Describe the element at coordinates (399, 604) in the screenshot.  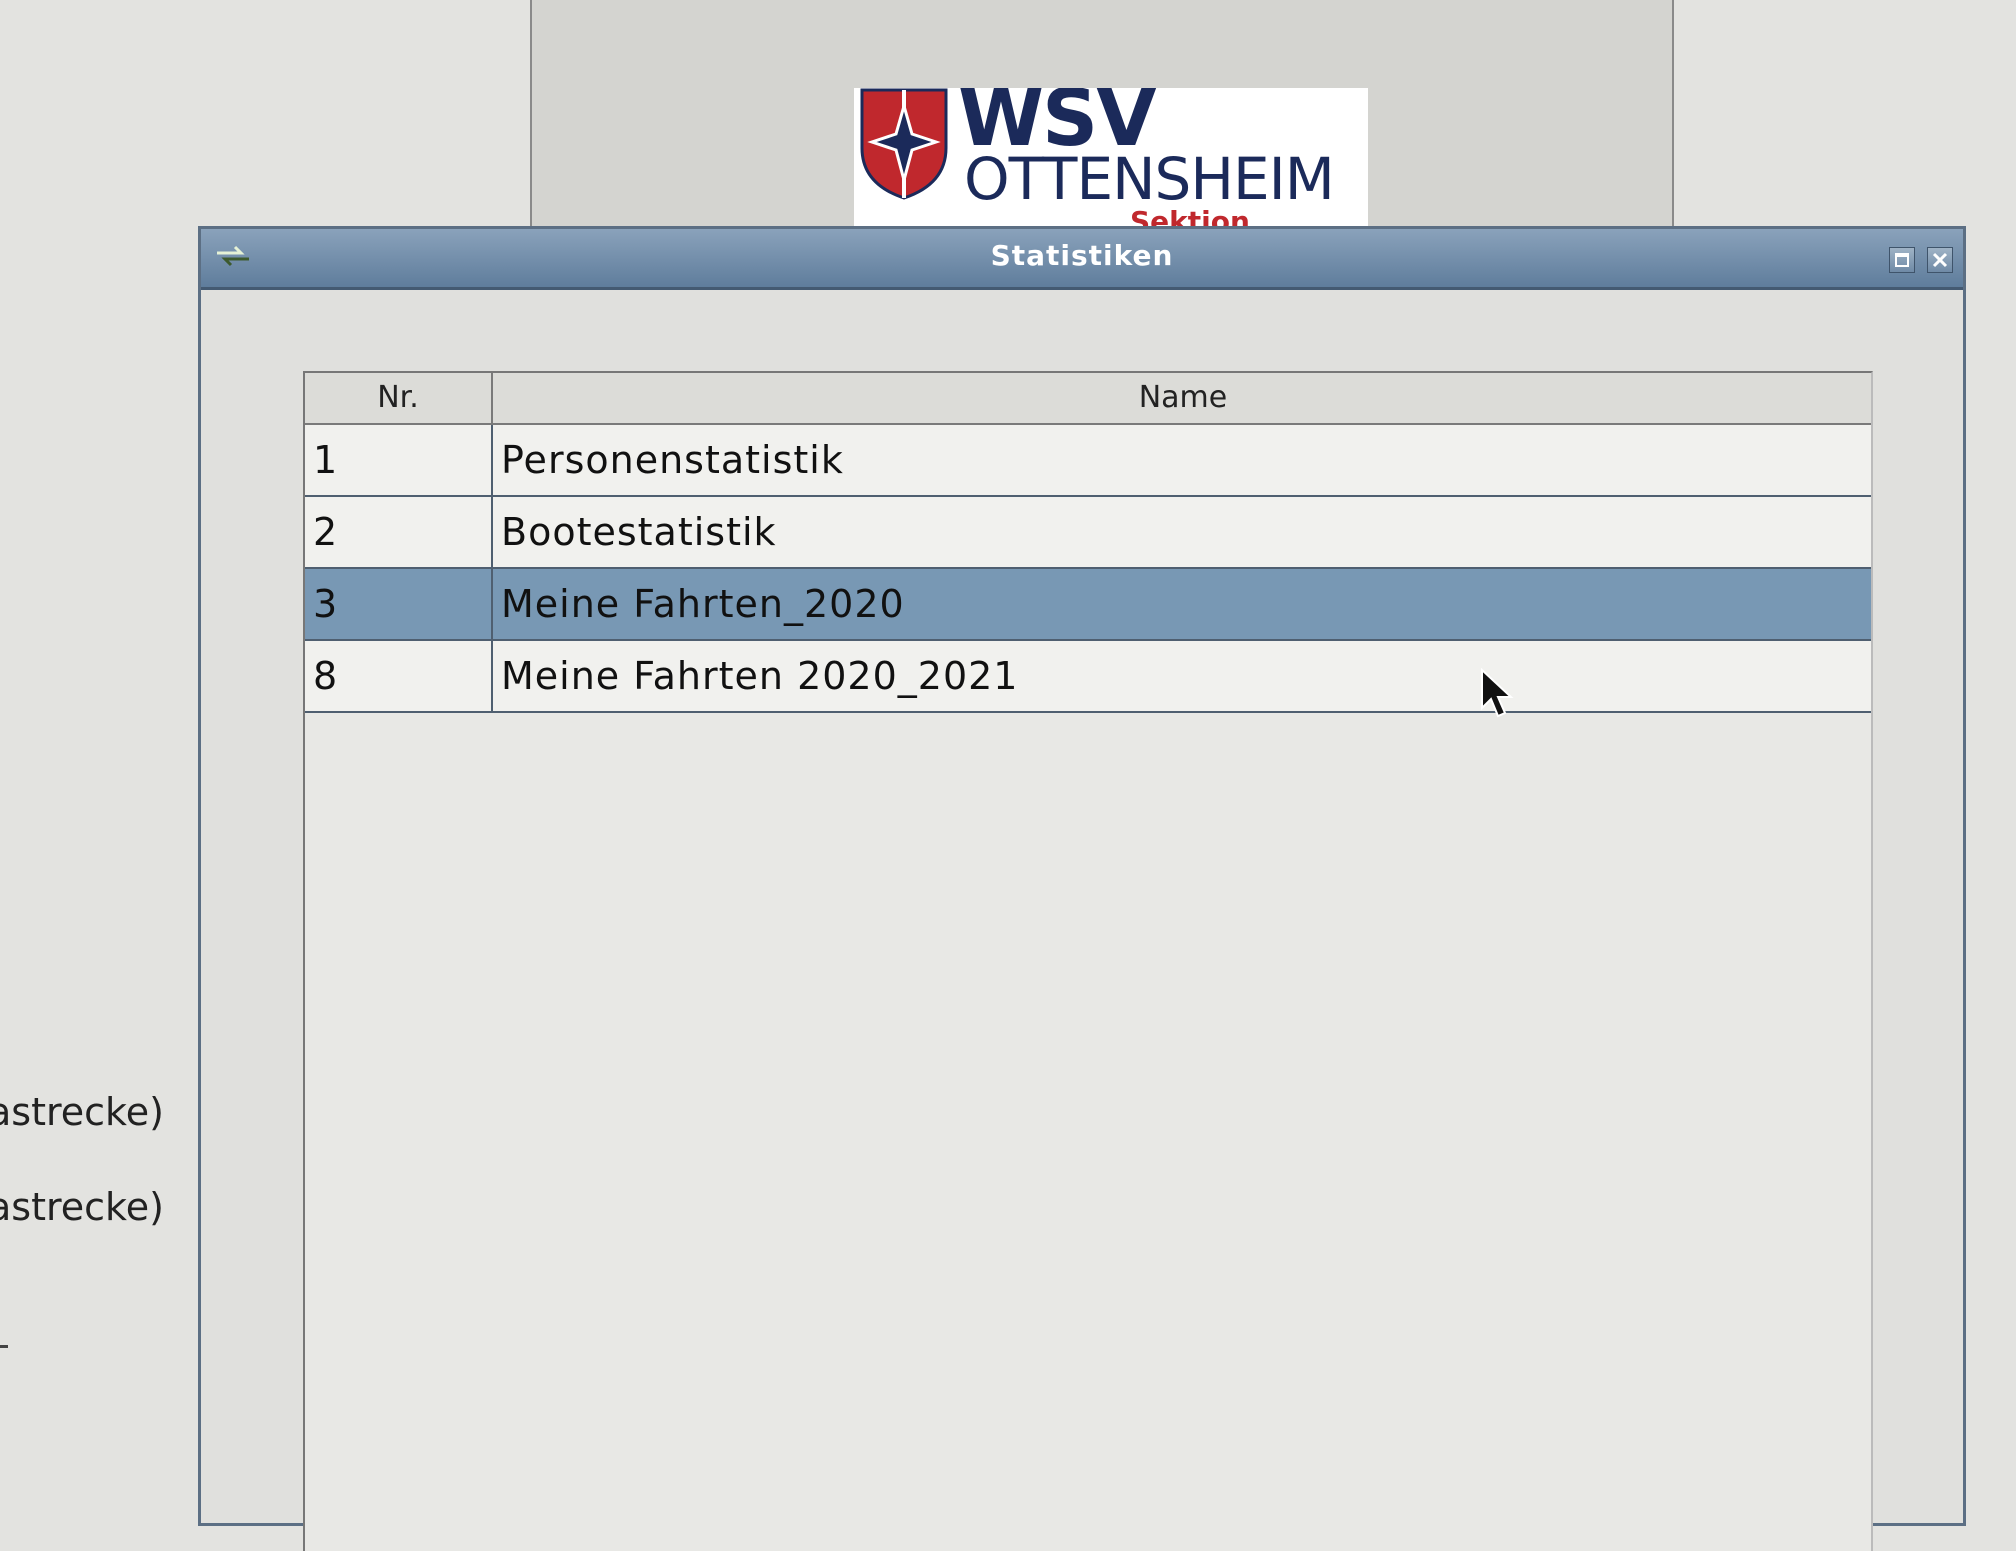
I see `row-number: 3` at that location.